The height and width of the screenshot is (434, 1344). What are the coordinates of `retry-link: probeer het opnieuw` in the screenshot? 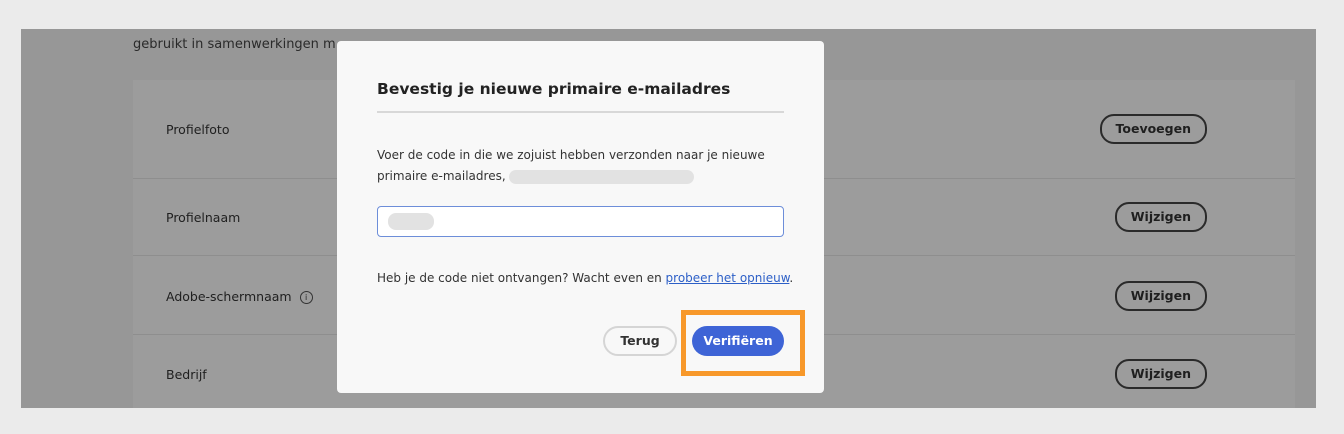 It's located at (728, 278).